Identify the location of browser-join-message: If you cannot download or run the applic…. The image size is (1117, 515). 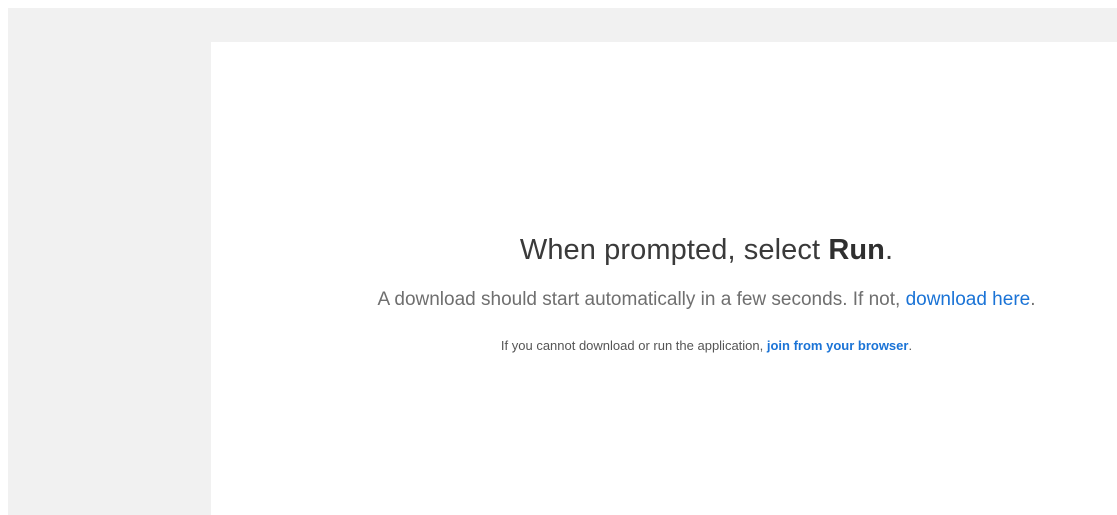
(706, 346).